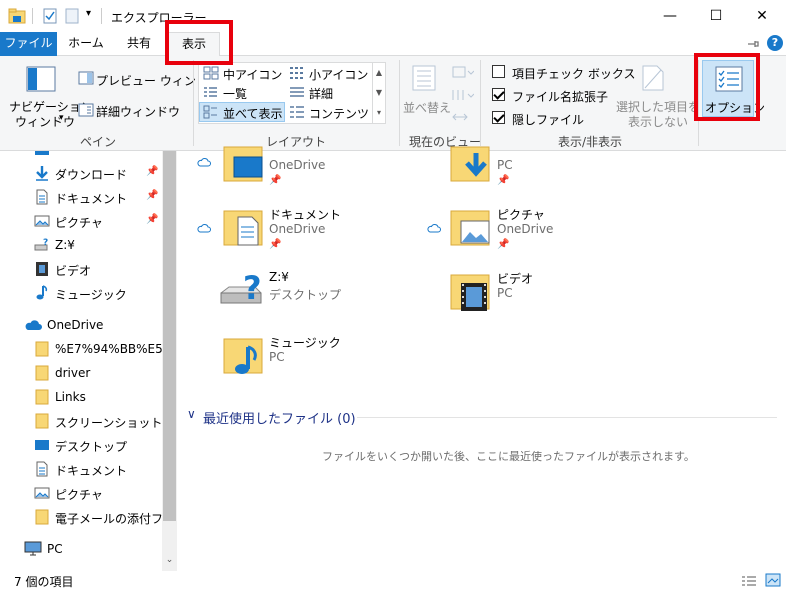  Describe the element at coordinates (427, 107) in the screenshot. I see `sort-by-button: 並べ替え` at that location.